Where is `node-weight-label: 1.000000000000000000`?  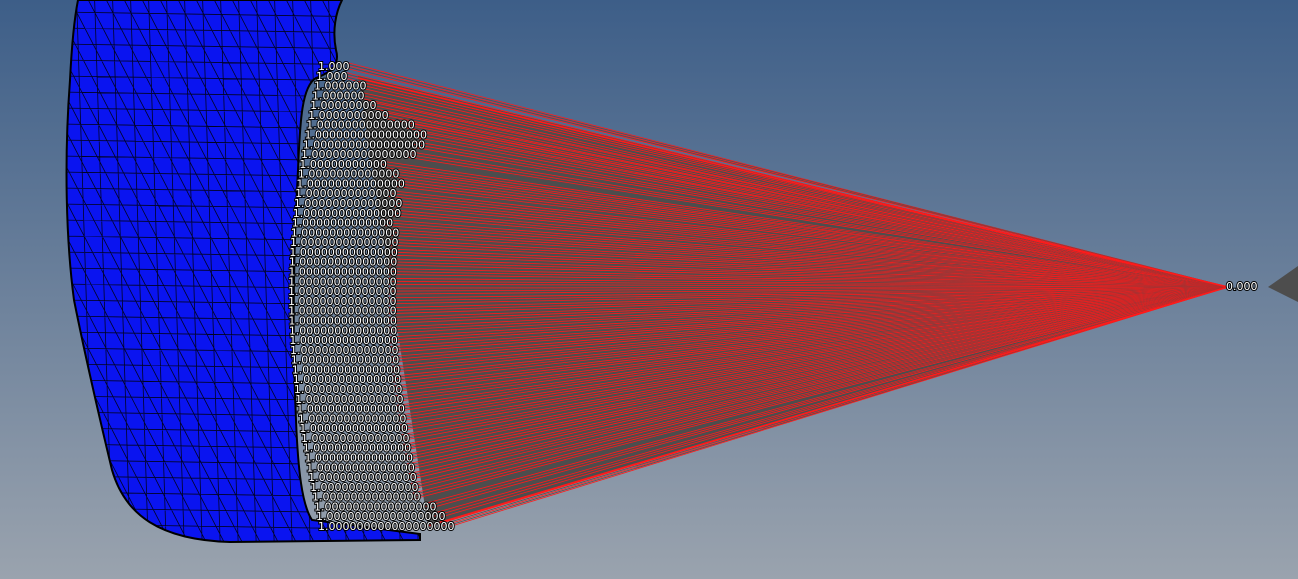 node-weight-label: 1.000000000000000000 is located at coordinates (386, 526).